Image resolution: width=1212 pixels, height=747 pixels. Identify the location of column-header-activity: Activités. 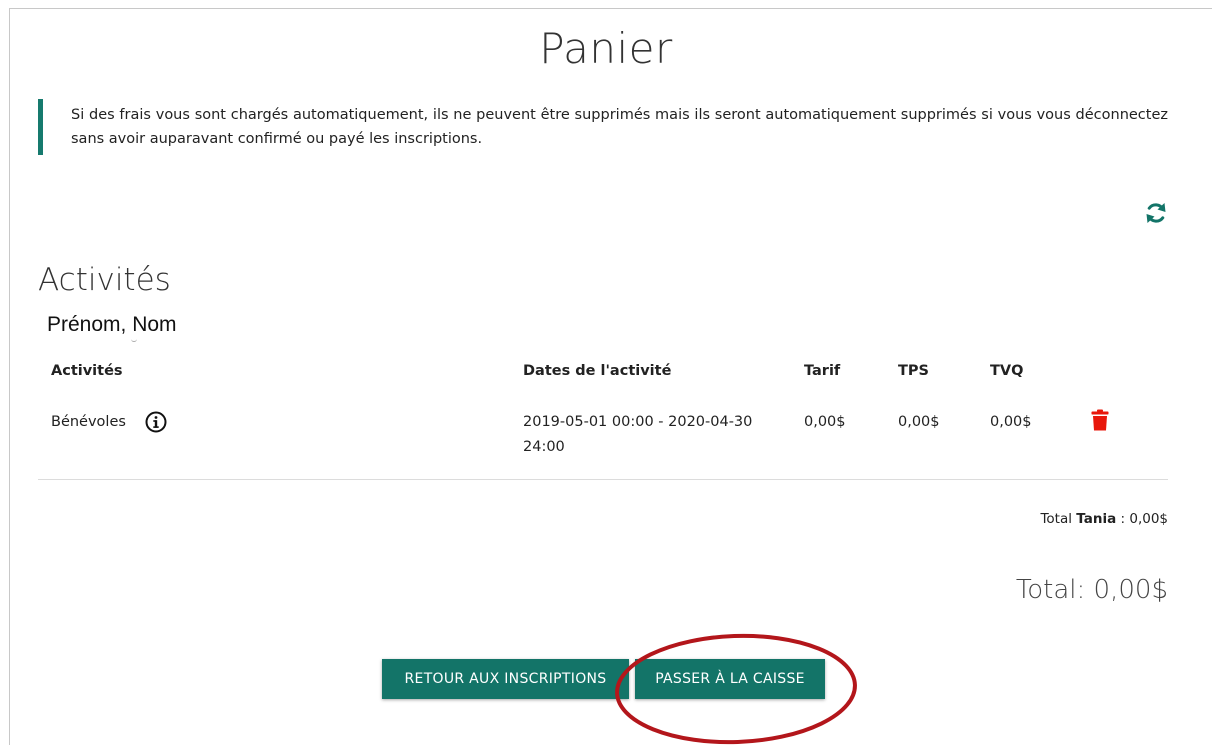
(87, 371).